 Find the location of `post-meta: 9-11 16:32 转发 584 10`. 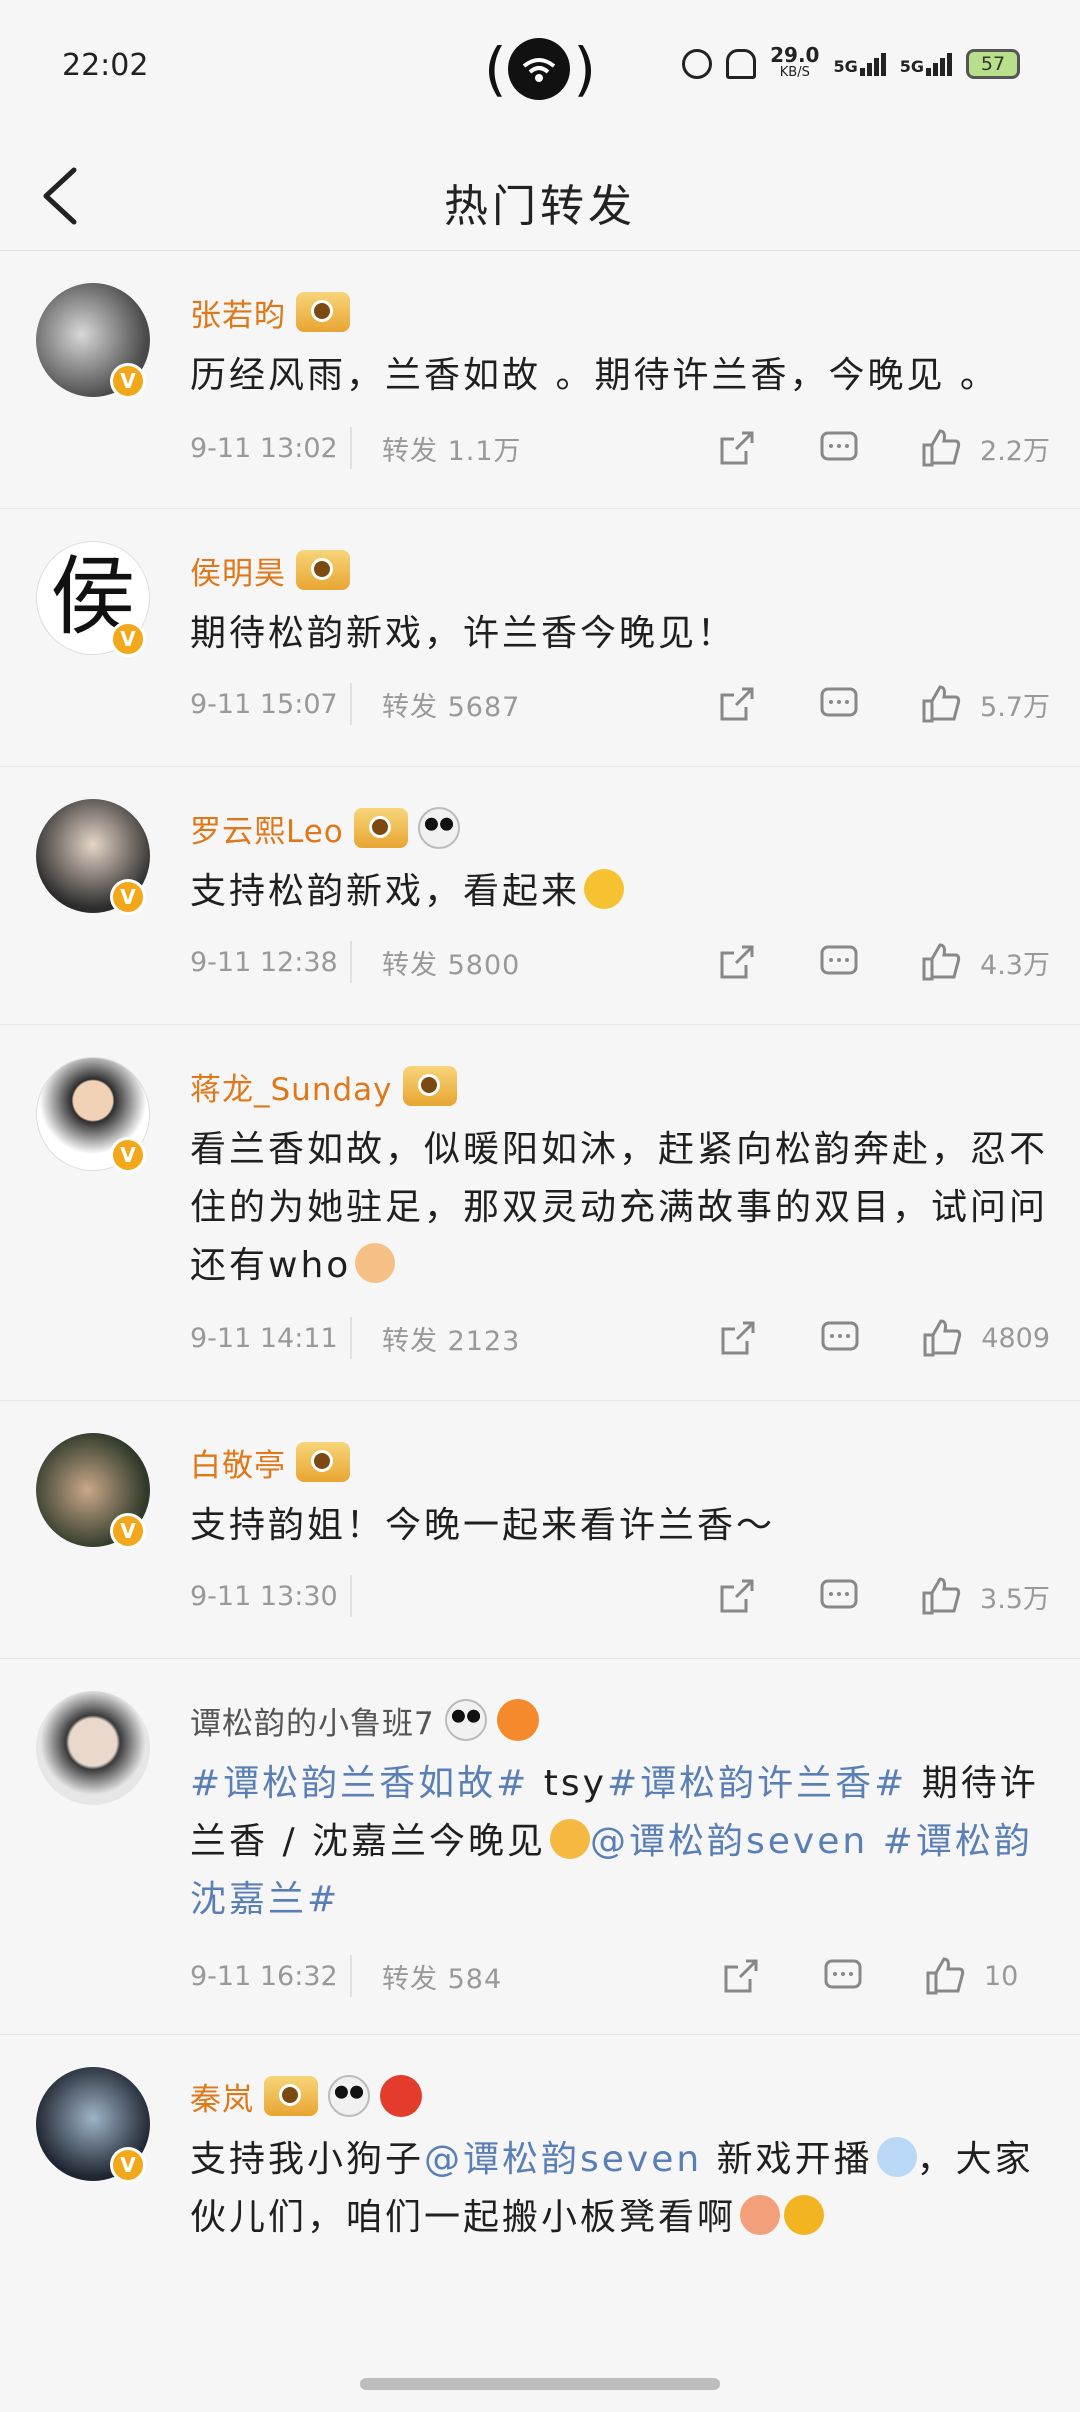

post-meta: 9-11 16:32 转发 584 10 is located at coordinates (620, 1976).